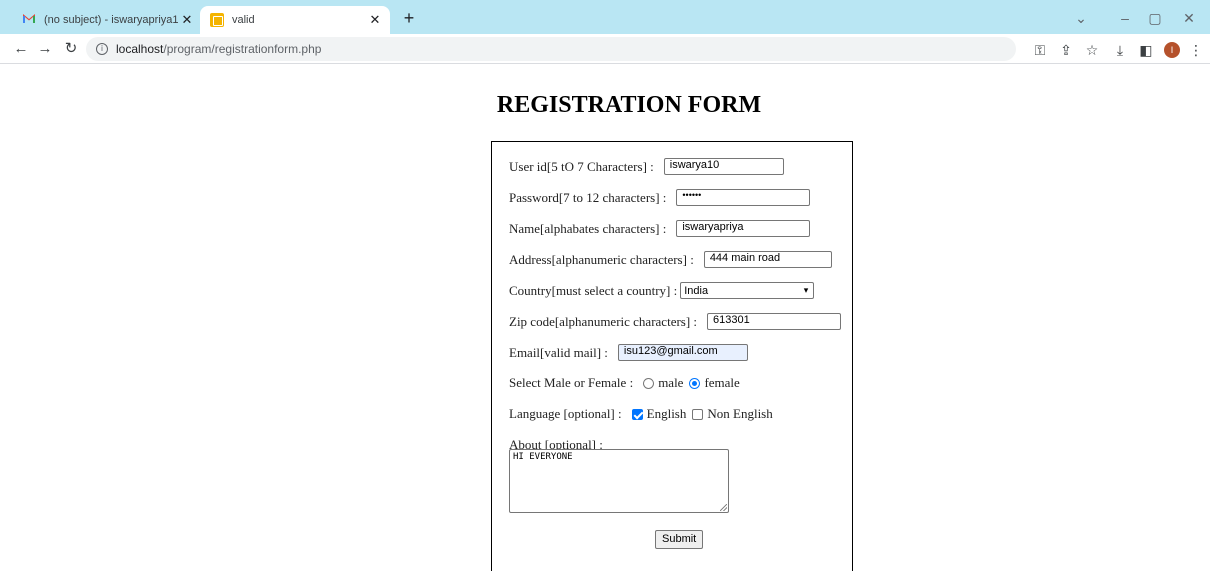 The image size is (1210, 571). Describe the element at coordinates (571, 382) in the screenshot. I see `gender-label: Select Male or Female :` at that location.